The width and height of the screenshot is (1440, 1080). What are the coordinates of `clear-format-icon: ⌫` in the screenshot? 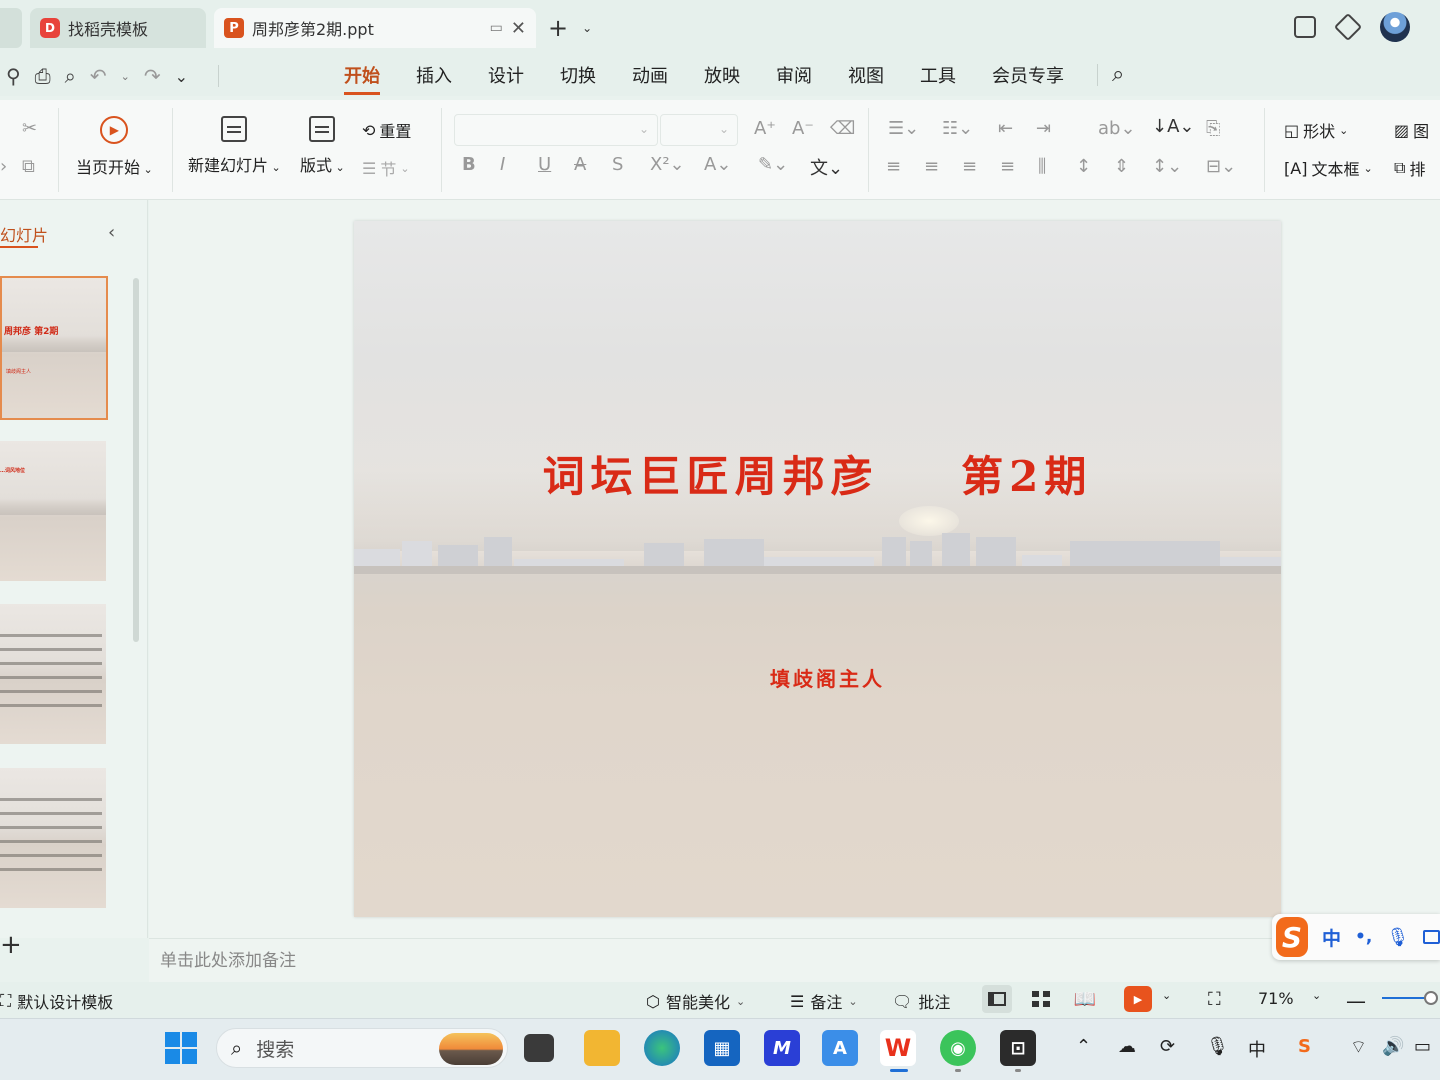 It's located at (842, 128).